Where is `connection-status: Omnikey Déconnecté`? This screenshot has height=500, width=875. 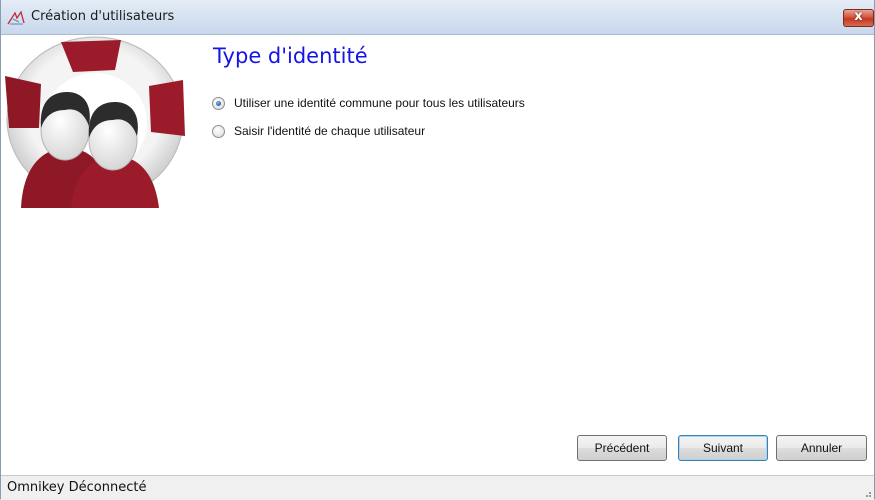 connection-status: Omnikey Déconnecté is located at coordinates (77, 487).